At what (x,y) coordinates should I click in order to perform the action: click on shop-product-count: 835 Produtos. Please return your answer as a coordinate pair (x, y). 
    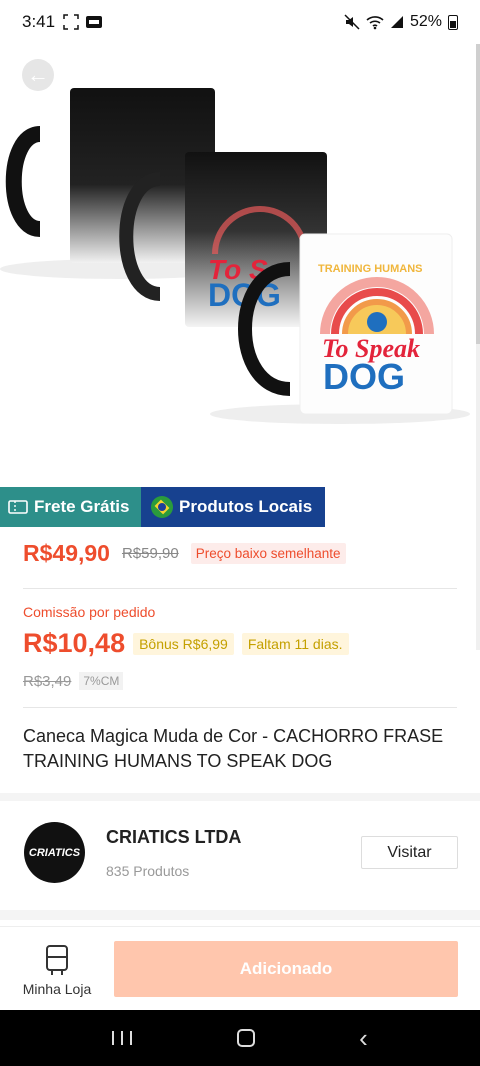
    Looking at the image, I should click on (148, 871).